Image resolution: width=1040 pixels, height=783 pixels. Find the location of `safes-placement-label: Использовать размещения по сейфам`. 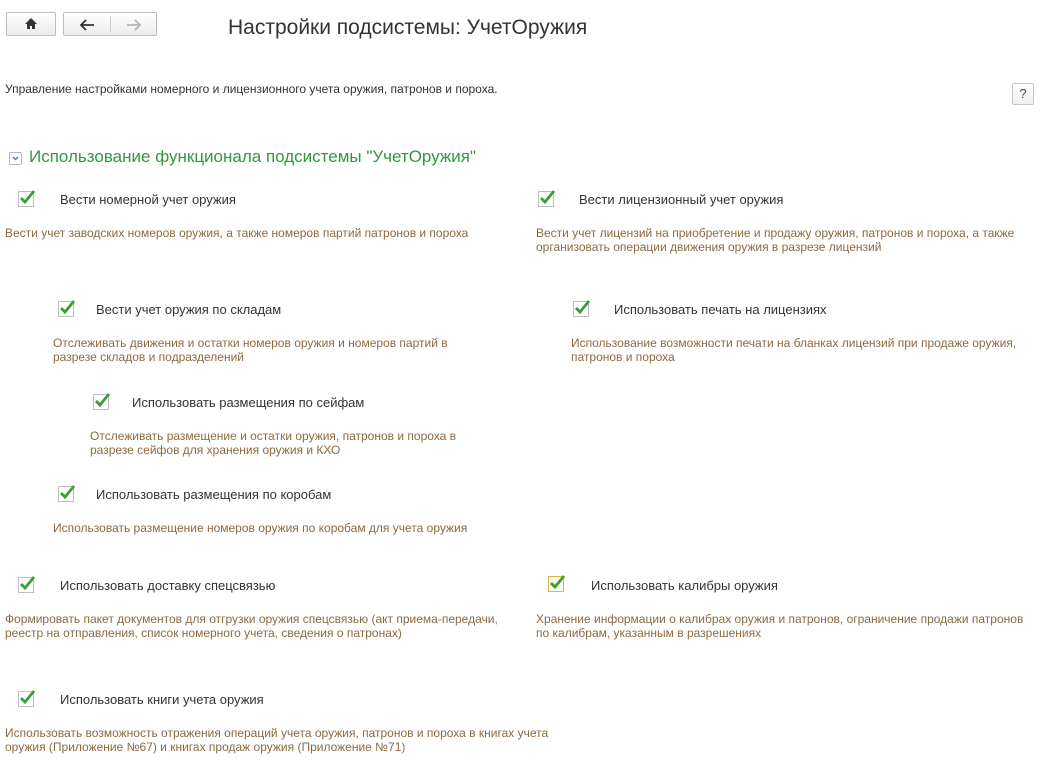

safes-placement-label: Использовать размещения по сейфам is located at coordinates (248, 402).